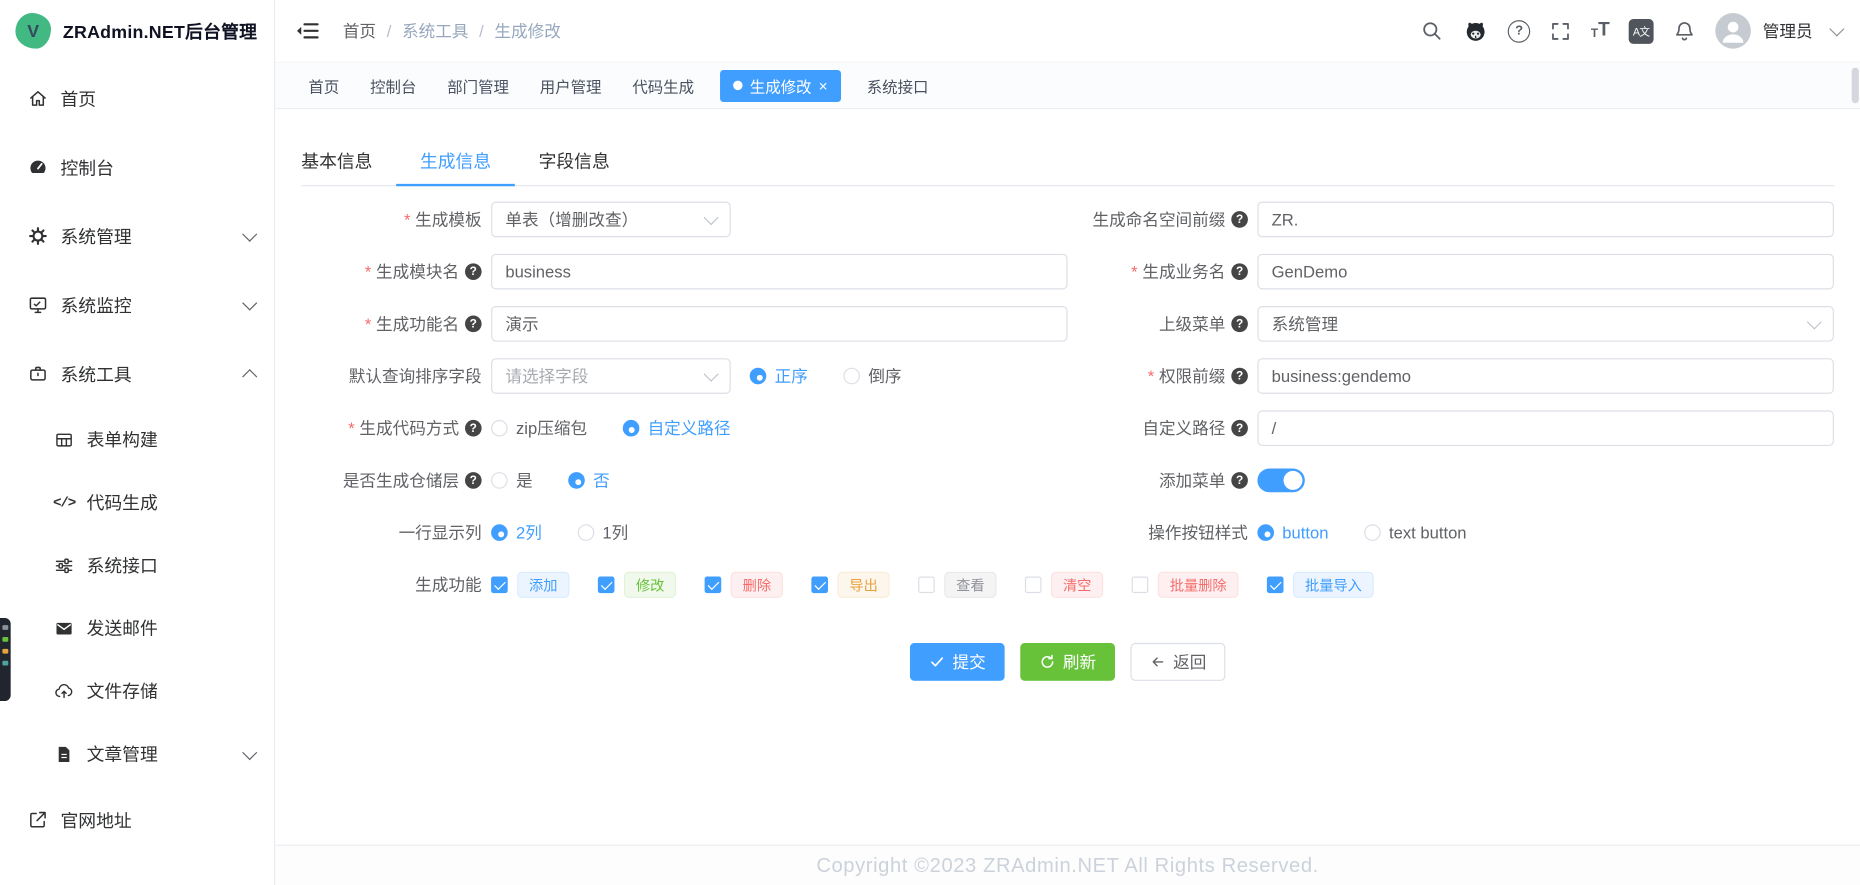  I want to click on breadcrumb-system-tools: 系统工具, so click(435, 31).